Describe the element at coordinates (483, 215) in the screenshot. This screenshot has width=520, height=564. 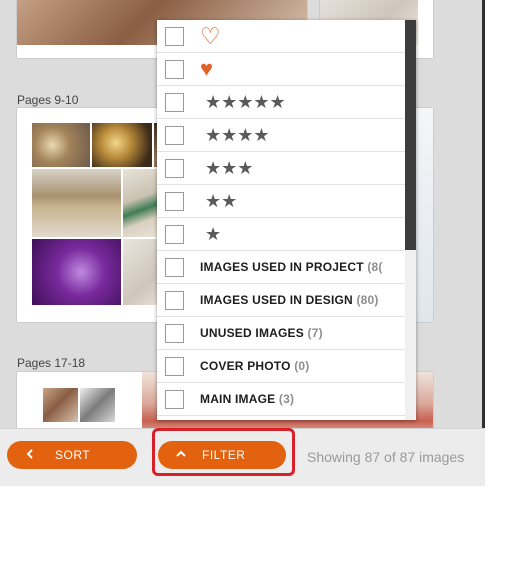
I see `canvas-scrollbar` at that location.